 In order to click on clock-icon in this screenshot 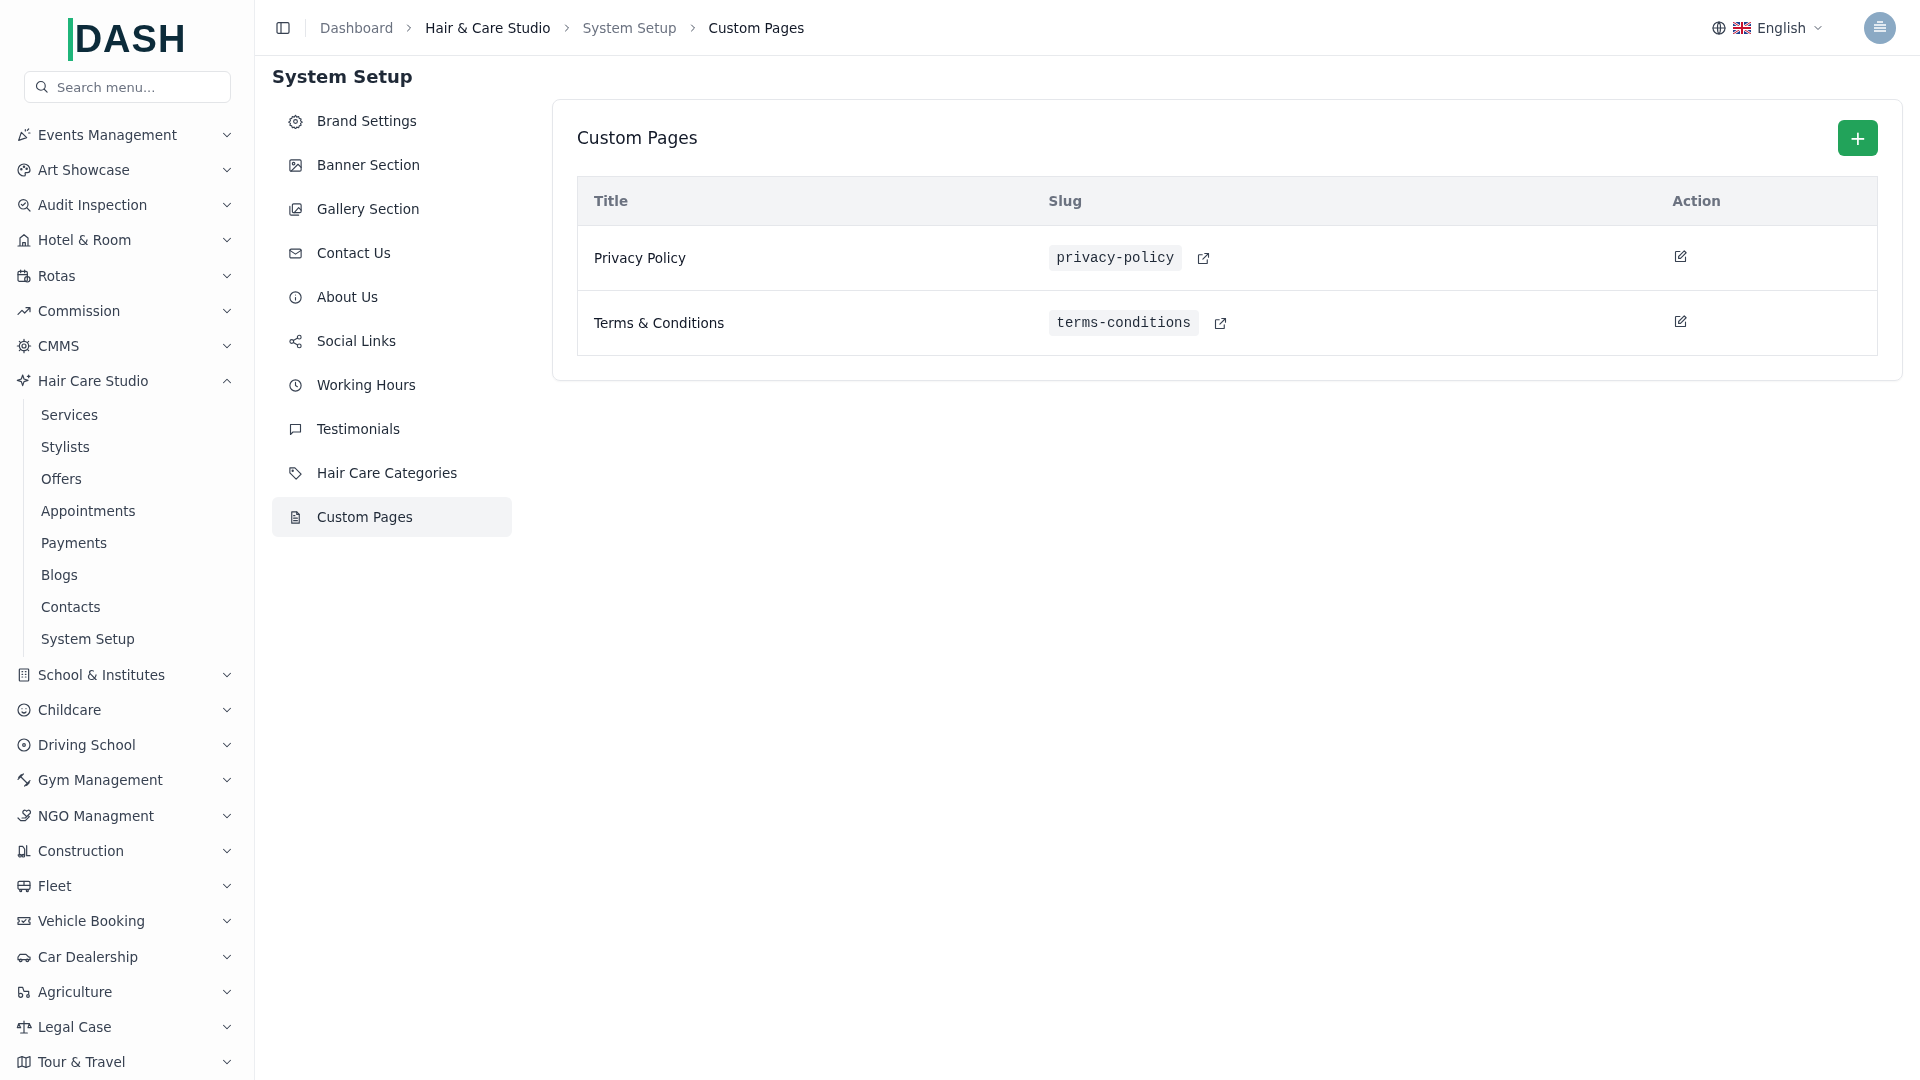, I will do `click(295, 385)`.